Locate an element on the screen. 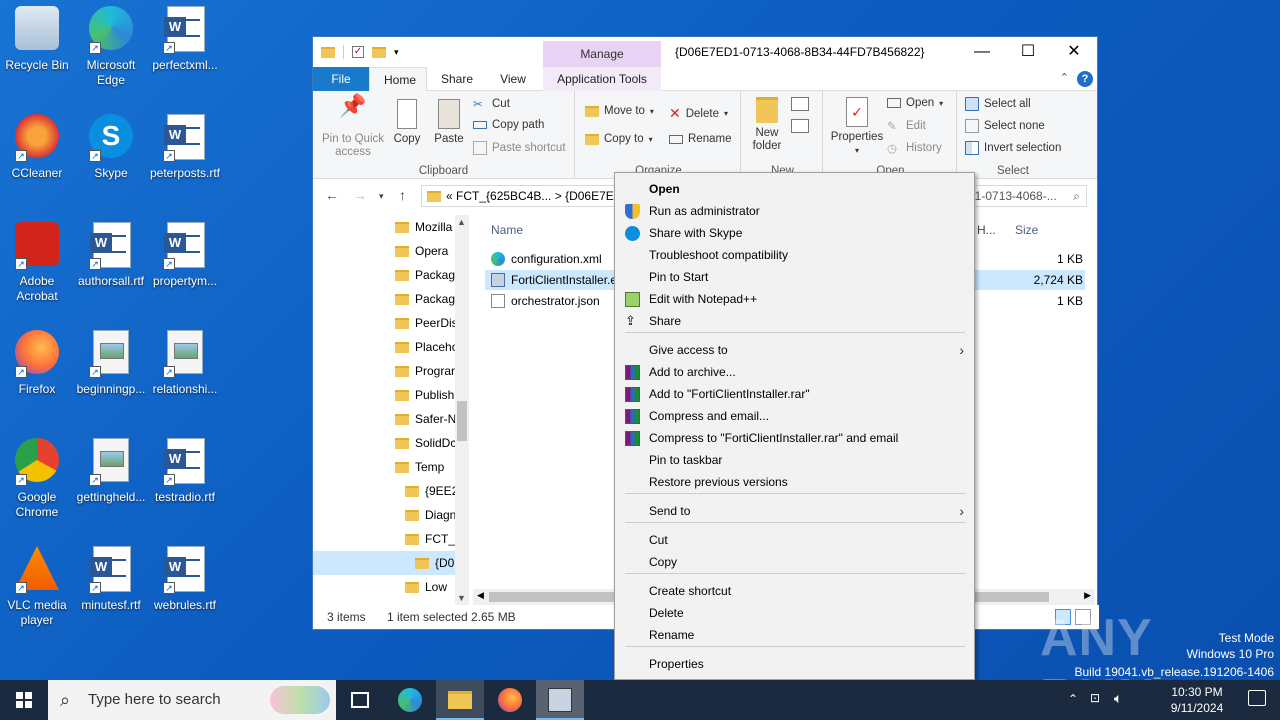 This screenshot has width=1280, height=720. nav-scrollbar: ▲ ▼ is located at coordinates (462, 410).